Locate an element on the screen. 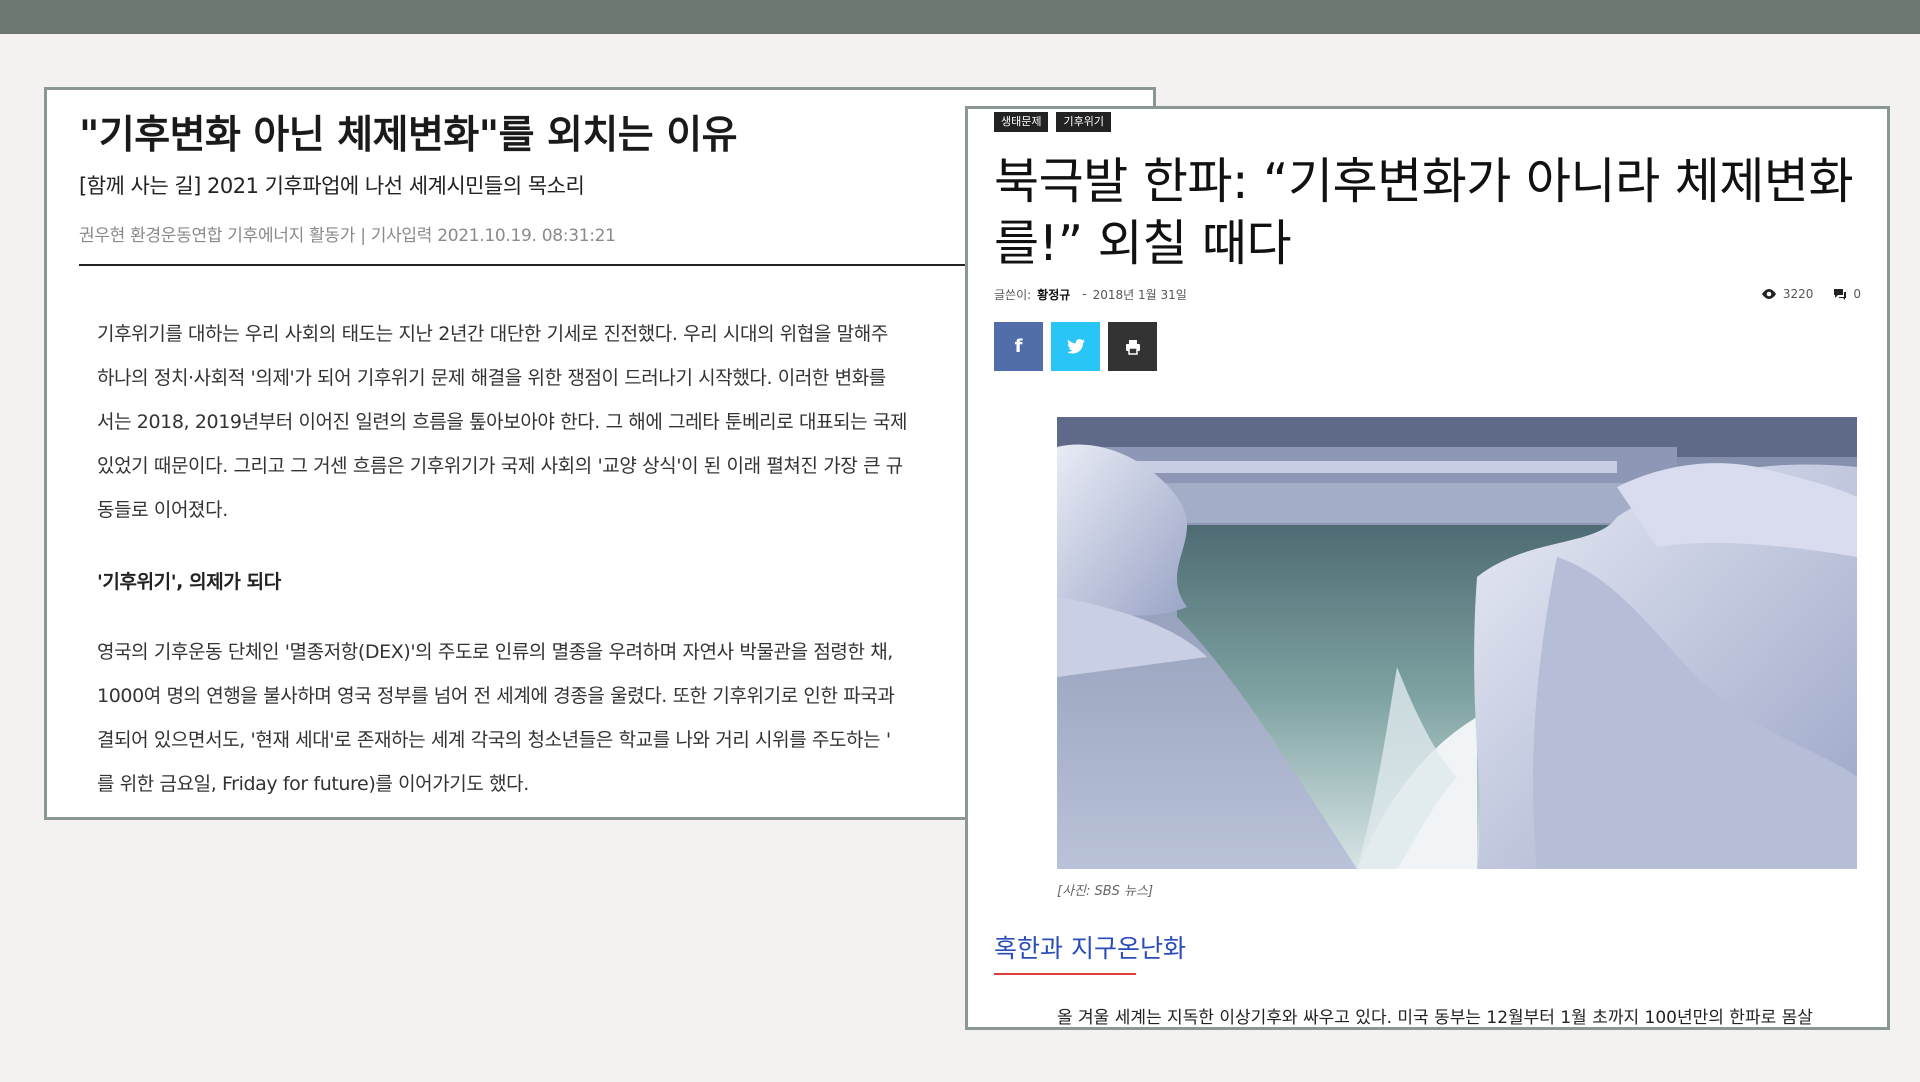  comment-count: 0 is located at coordinates (1847, 294).